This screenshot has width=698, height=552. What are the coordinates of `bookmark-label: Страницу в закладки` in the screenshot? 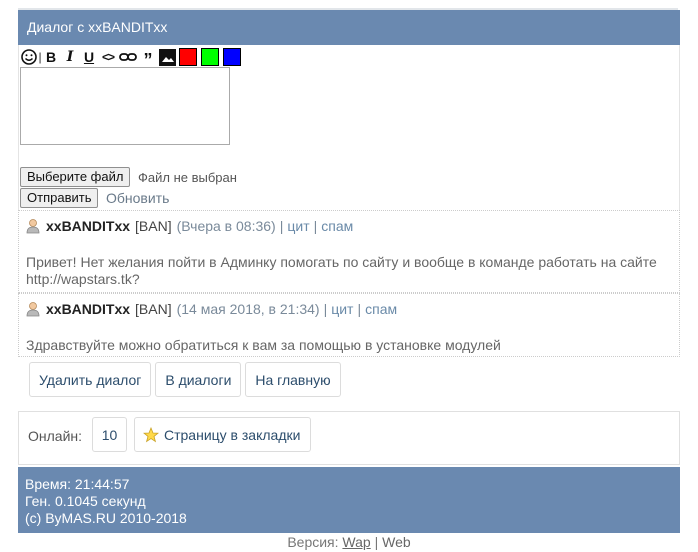 It's located at (232, 434).